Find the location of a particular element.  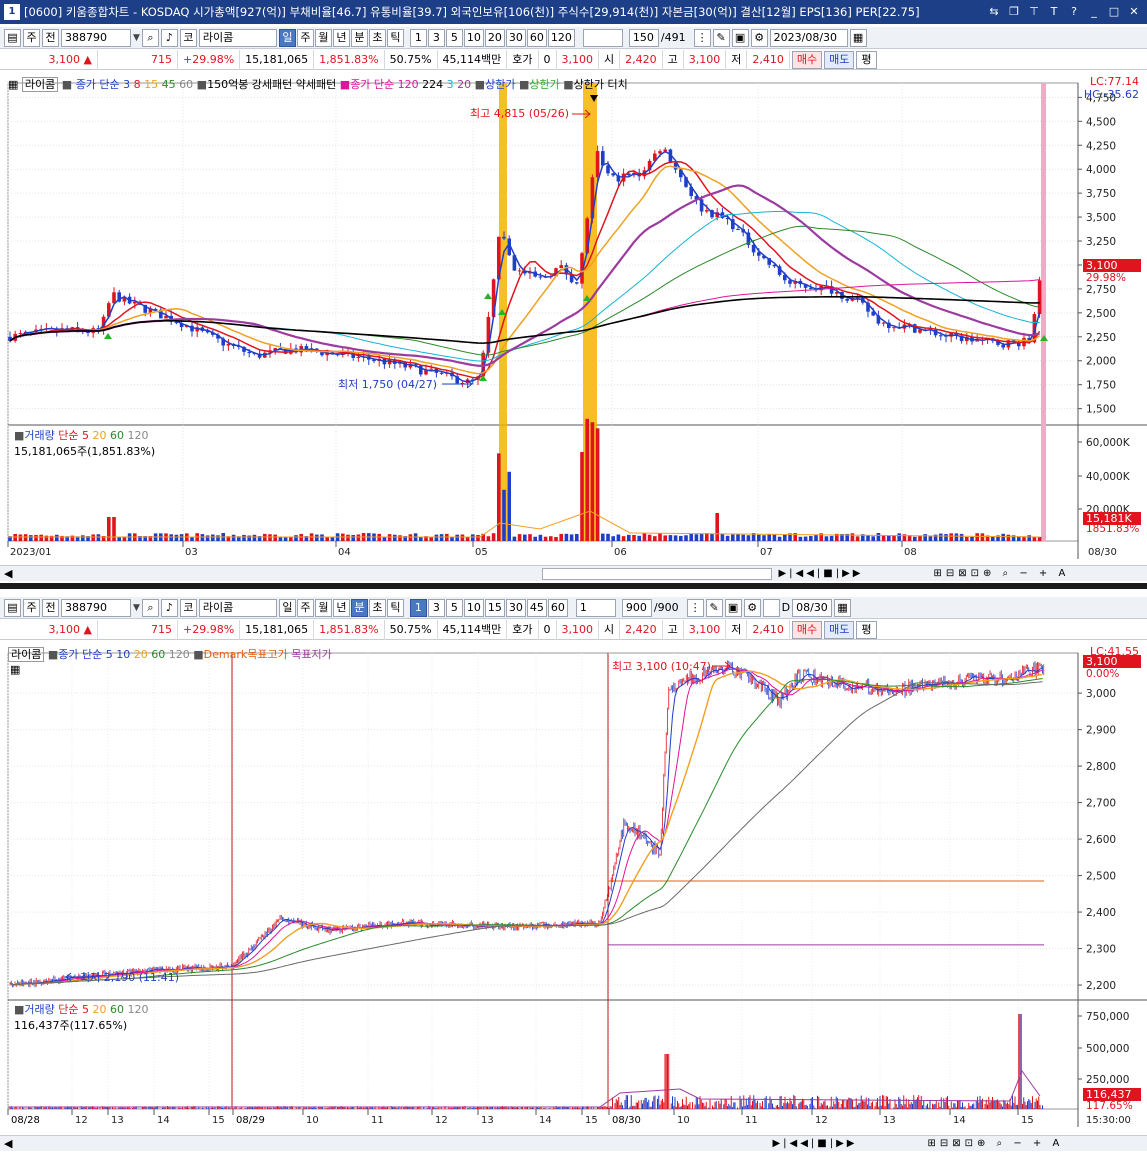

date-input: 2023/08/30 is located at coordinates (808, 37).